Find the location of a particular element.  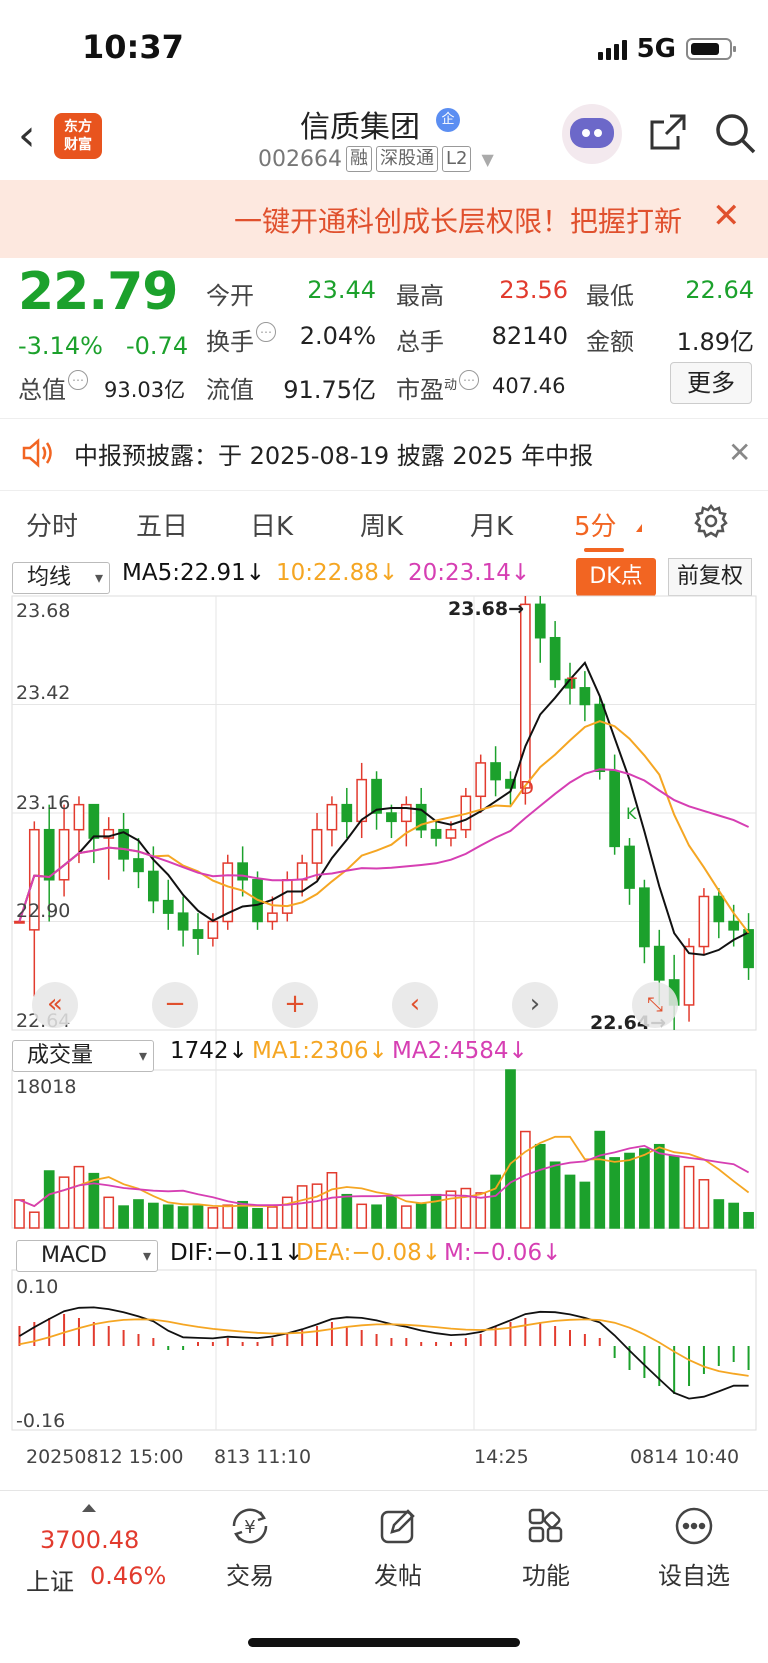

stock-code-row: 002664 融 深股通 L2 ▼ is located at coordinates (376, 159).